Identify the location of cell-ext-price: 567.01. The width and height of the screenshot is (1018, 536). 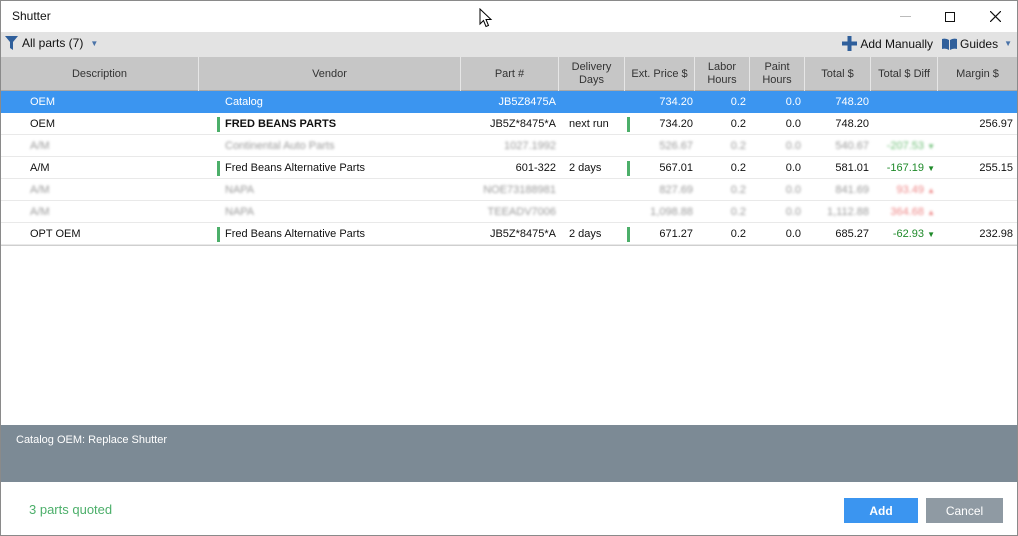
(676, 168).